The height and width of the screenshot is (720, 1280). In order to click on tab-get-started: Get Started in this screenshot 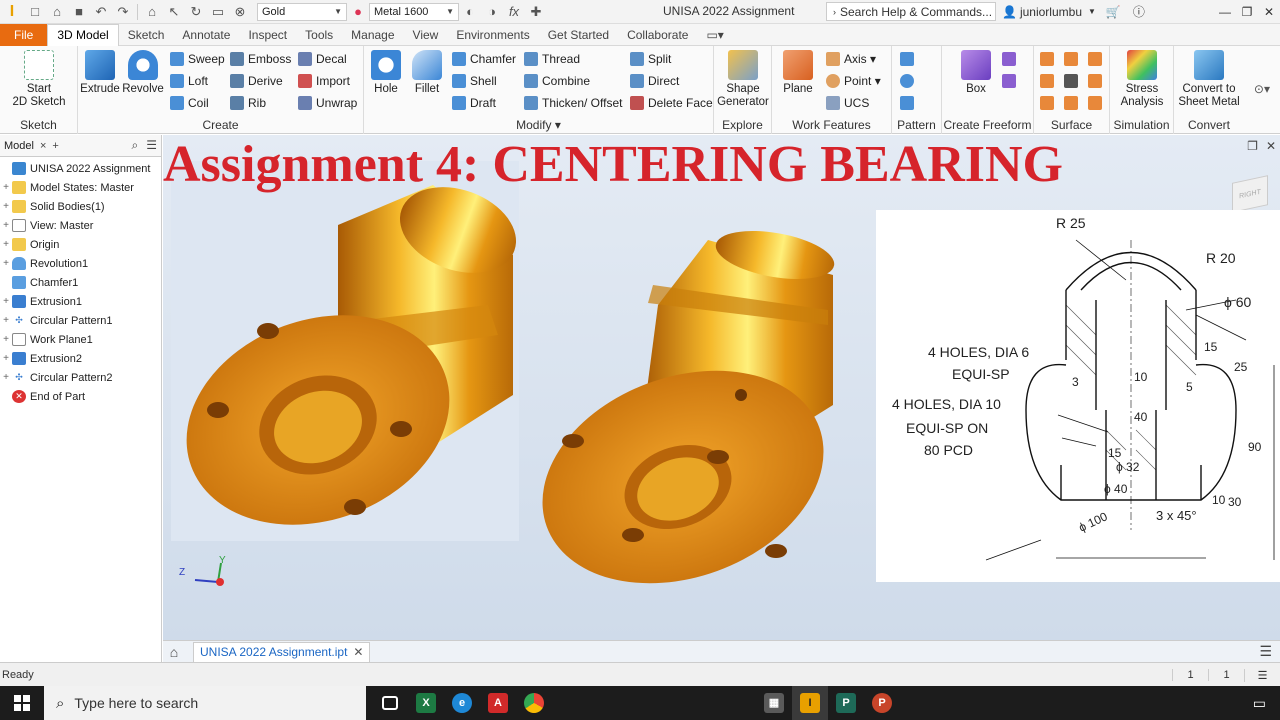, I will do `click(578, 35)`.